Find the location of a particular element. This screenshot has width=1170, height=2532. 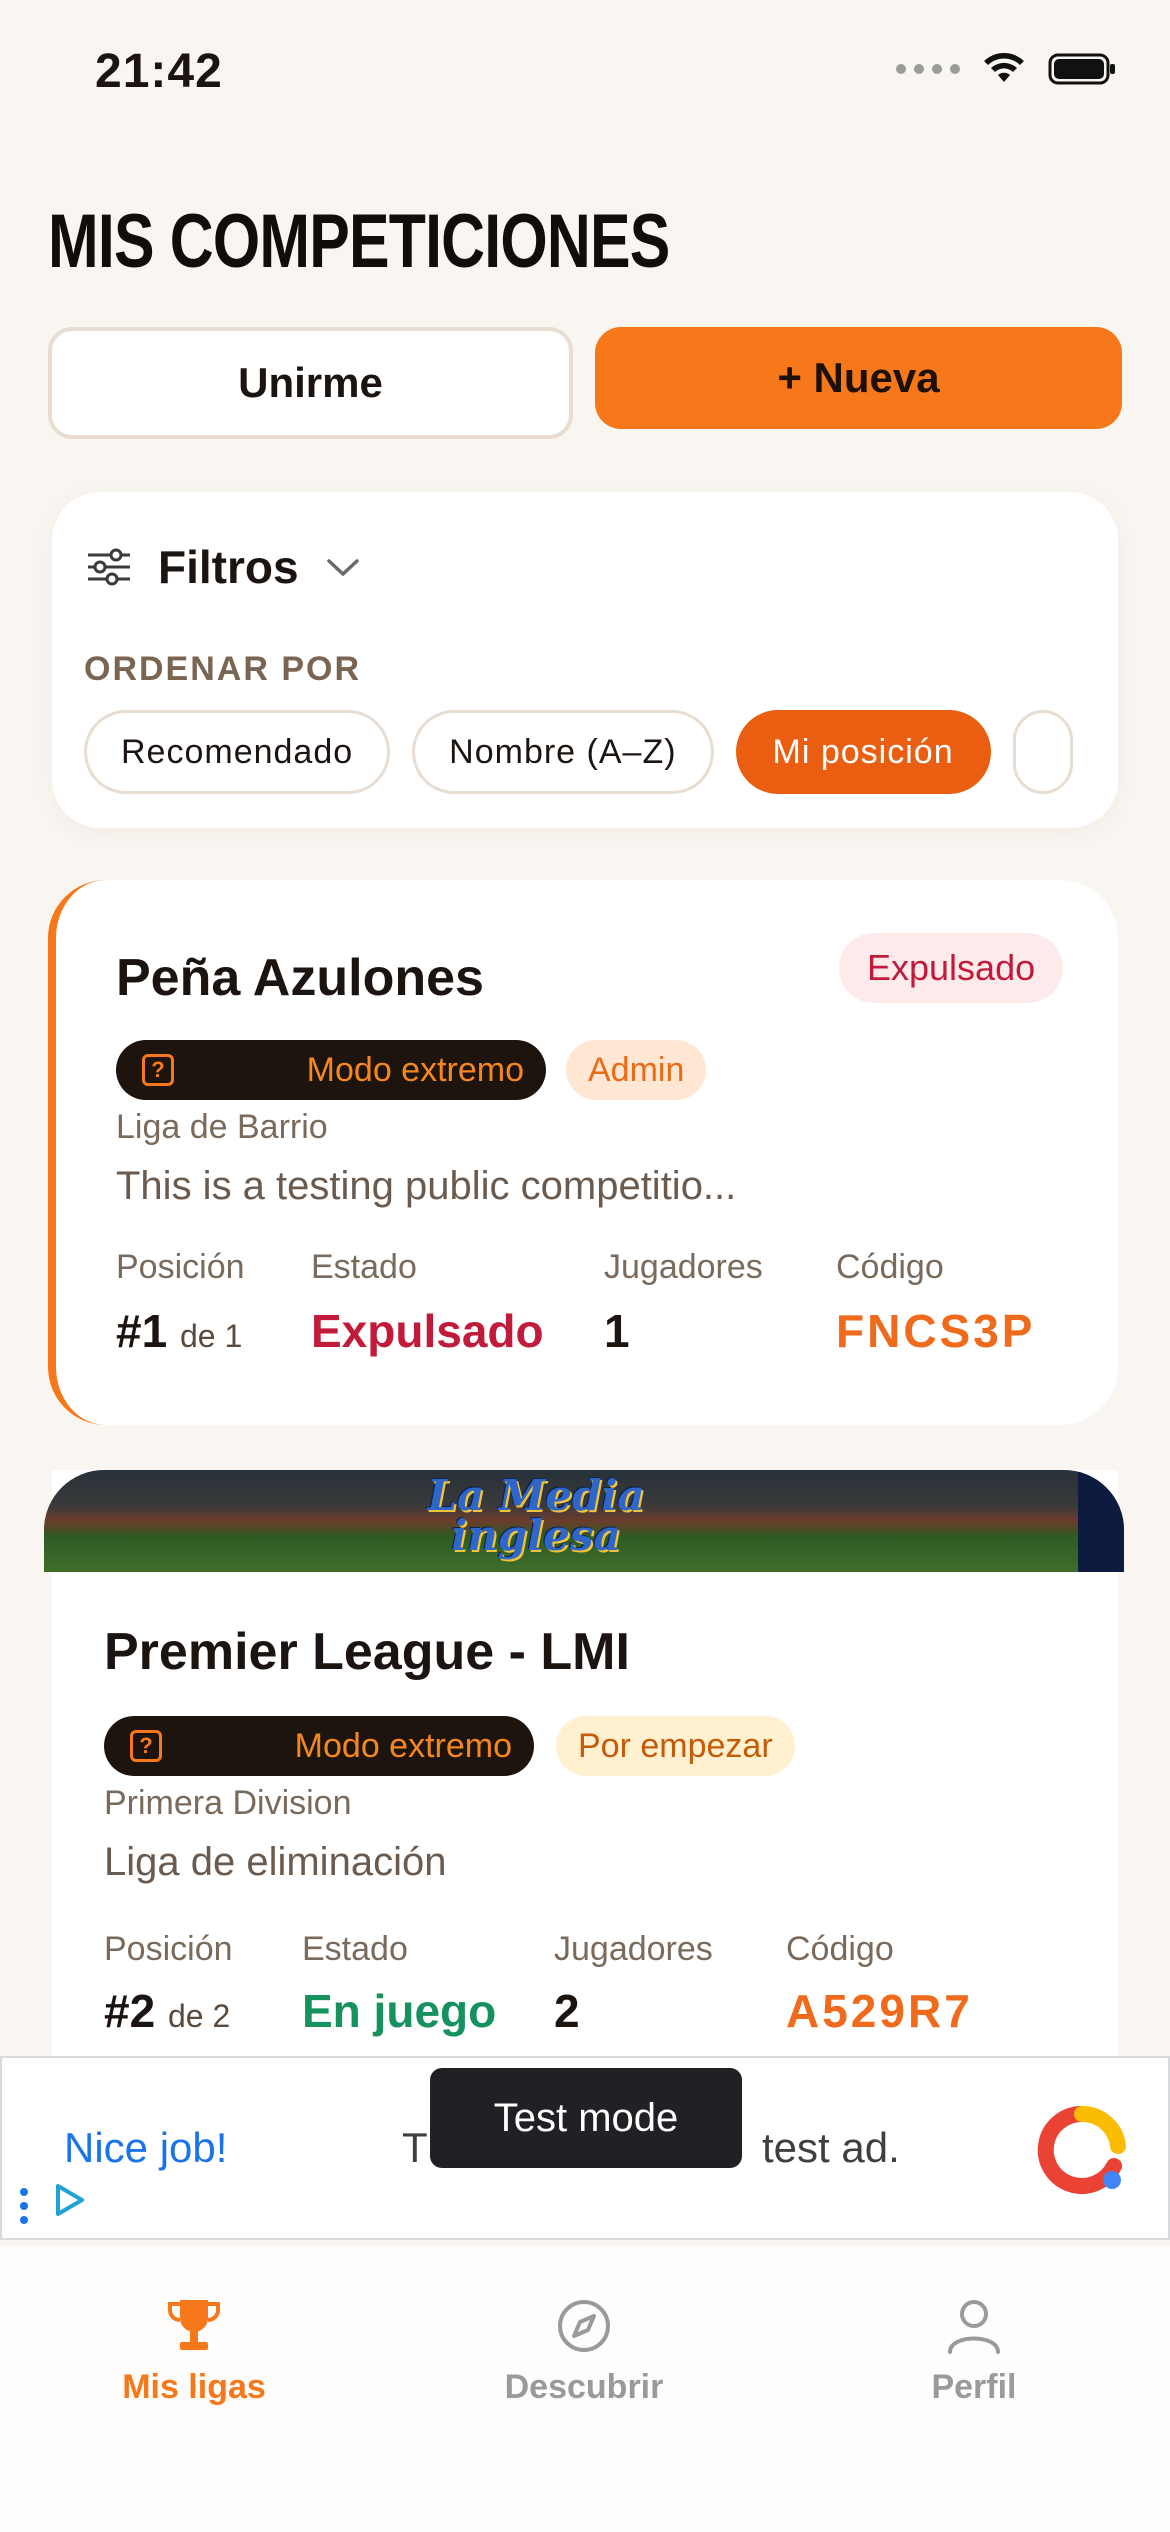

join-button: Unirme is located at coordinates (310, 383).